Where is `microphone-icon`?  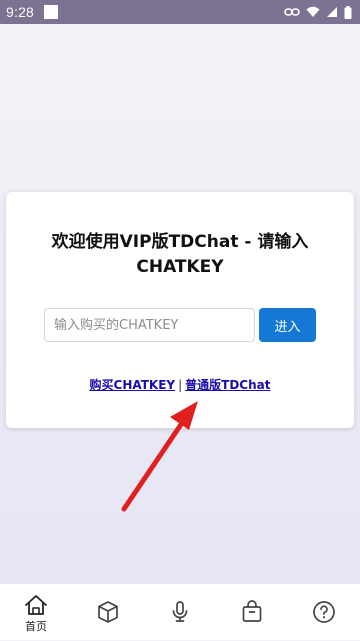
microphone-icon is located at coordinates (180, 611).